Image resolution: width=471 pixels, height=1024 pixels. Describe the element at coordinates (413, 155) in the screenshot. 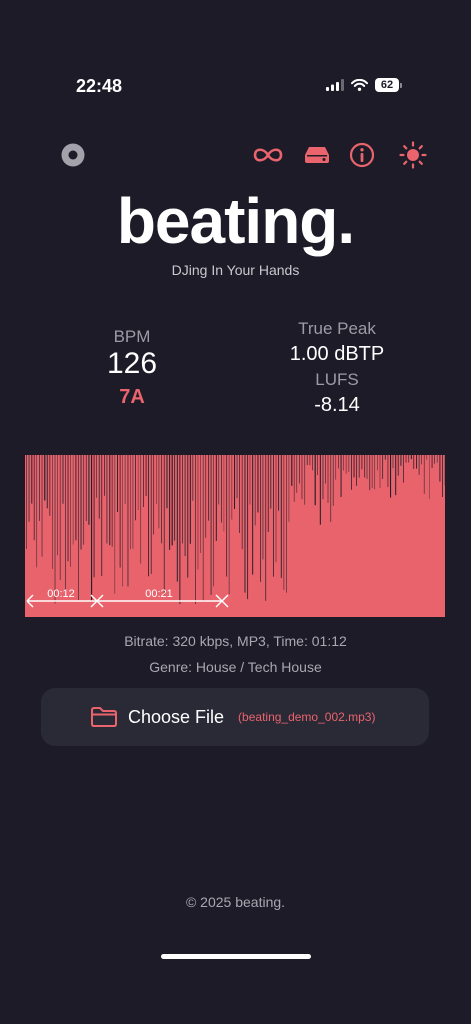

I see `sun-icon` at that location.